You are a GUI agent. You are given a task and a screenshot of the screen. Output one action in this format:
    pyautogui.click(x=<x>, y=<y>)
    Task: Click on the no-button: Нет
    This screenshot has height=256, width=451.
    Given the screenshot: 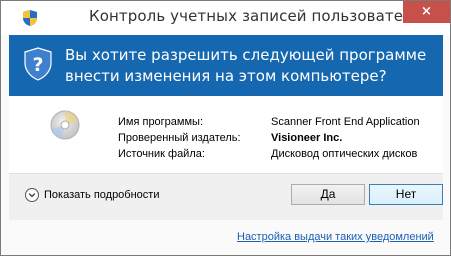 What is the action you would take?
    pyautogui.click(x=406, y=194)
    